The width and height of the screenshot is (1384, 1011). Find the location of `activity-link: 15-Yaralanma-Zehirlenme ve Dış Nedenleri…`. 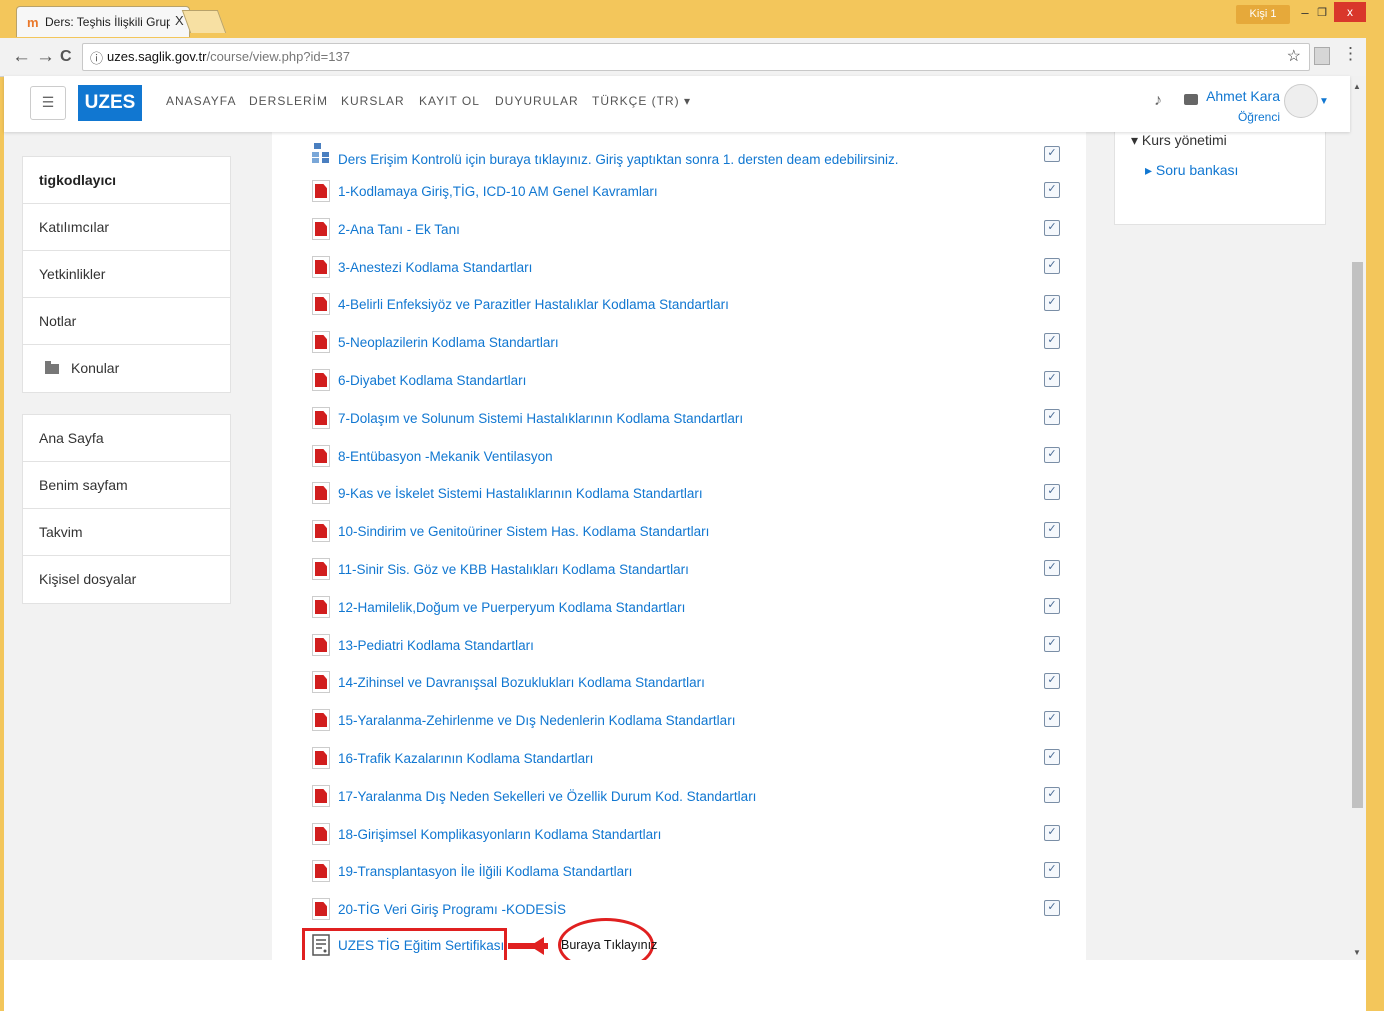

activity-link: 15-Yaralanma-Zehirlenme ve Dış Nedenleri… is located at coordinates (536, 720).